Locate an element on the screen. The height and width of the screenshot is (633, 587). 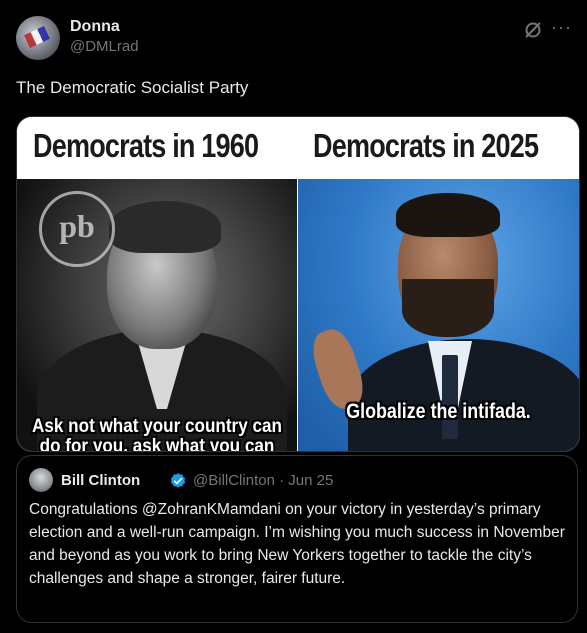
post-header: Donna @DMLrad ··· is located at coordinates (293, 38).